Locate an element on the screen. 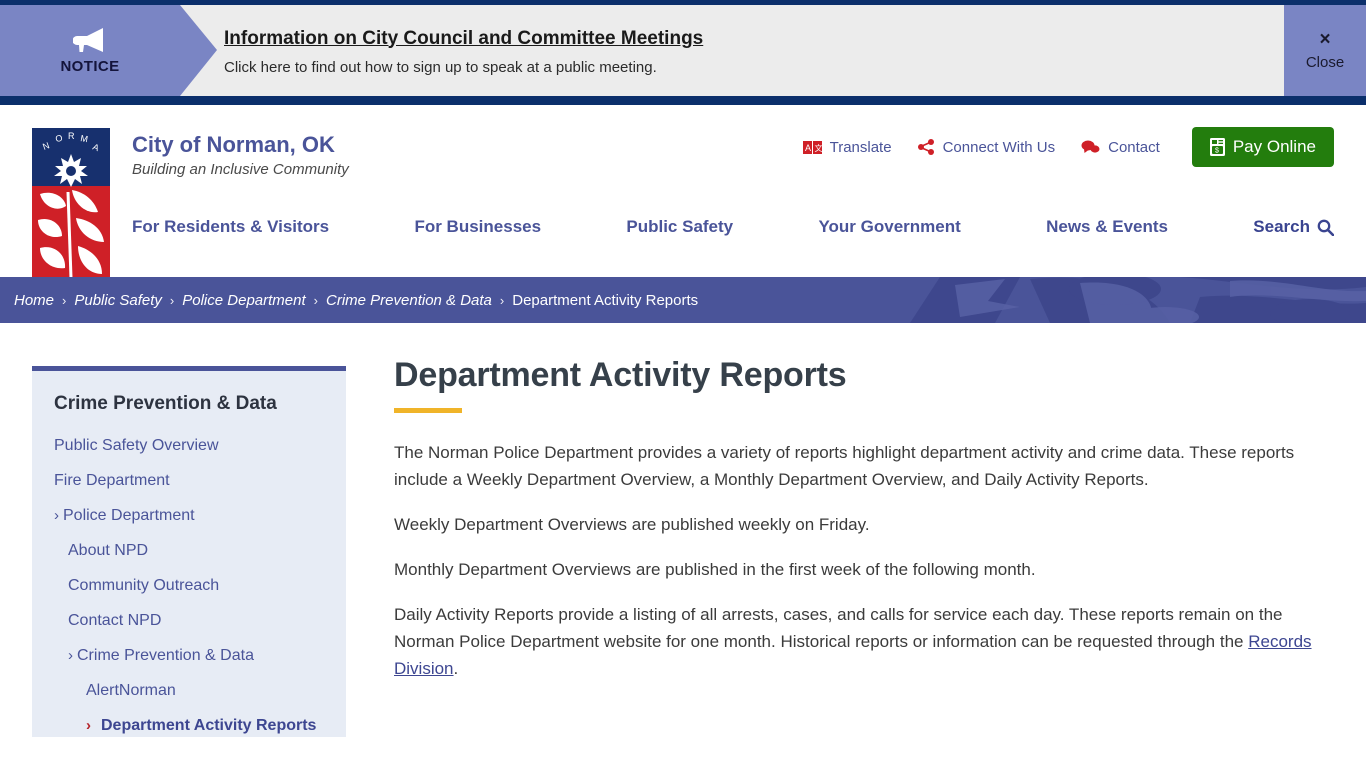 The height and width of the screenshot is (768, 1366). svg-text: R is located at coordinates (71, 136).